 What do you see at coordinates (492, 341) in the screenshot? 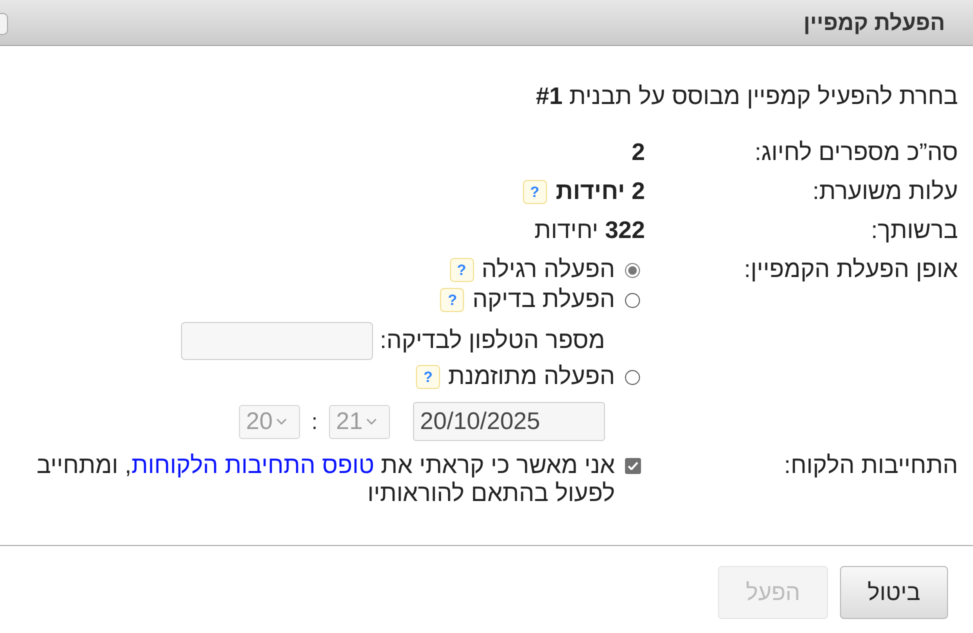
I see `phone-label: מספר הטלפון לבדיקה:` at bounding box center [492, 341].